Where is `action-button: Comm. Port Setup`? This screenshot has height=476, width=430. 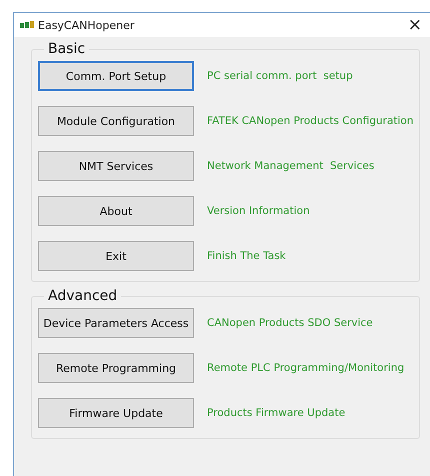
action-button: Comm. Port Setup is located at coordinates (116, 76).